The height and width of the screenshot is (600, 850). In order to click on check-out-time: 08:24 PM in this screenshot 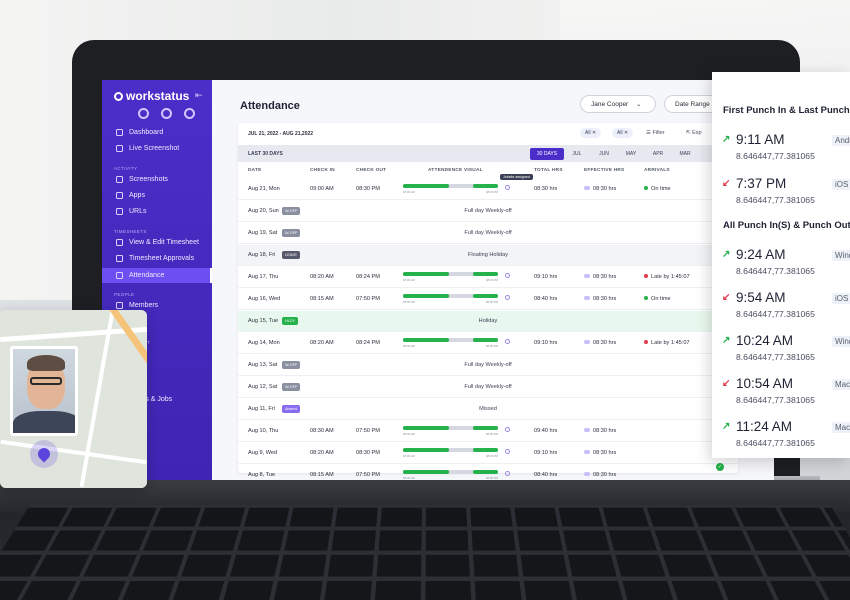, I will do `click(368, 277)`.